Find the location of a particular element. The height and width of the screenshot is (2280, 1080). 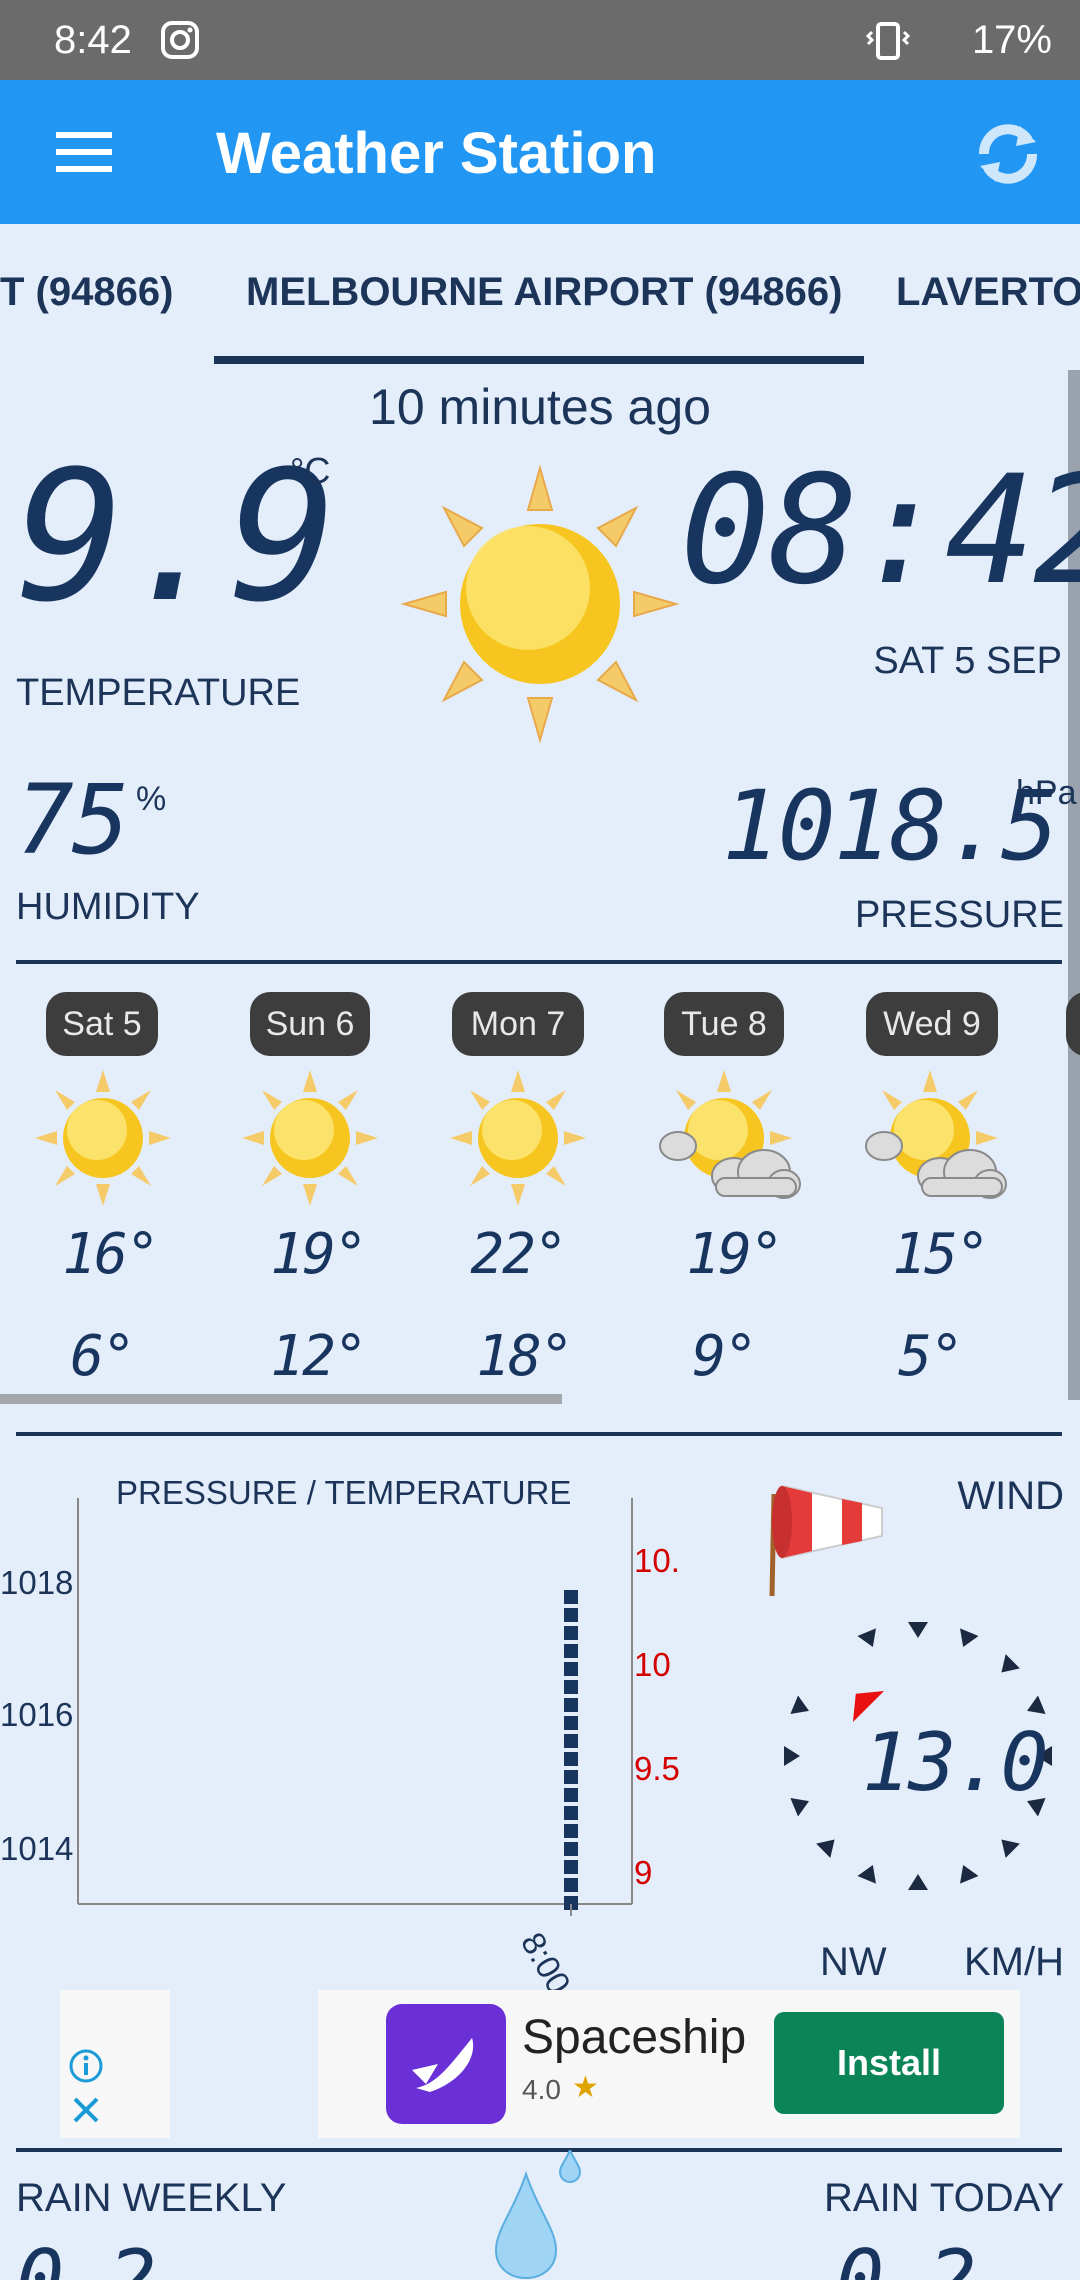

raindrop-icon is located at coordinates (538, 2215).